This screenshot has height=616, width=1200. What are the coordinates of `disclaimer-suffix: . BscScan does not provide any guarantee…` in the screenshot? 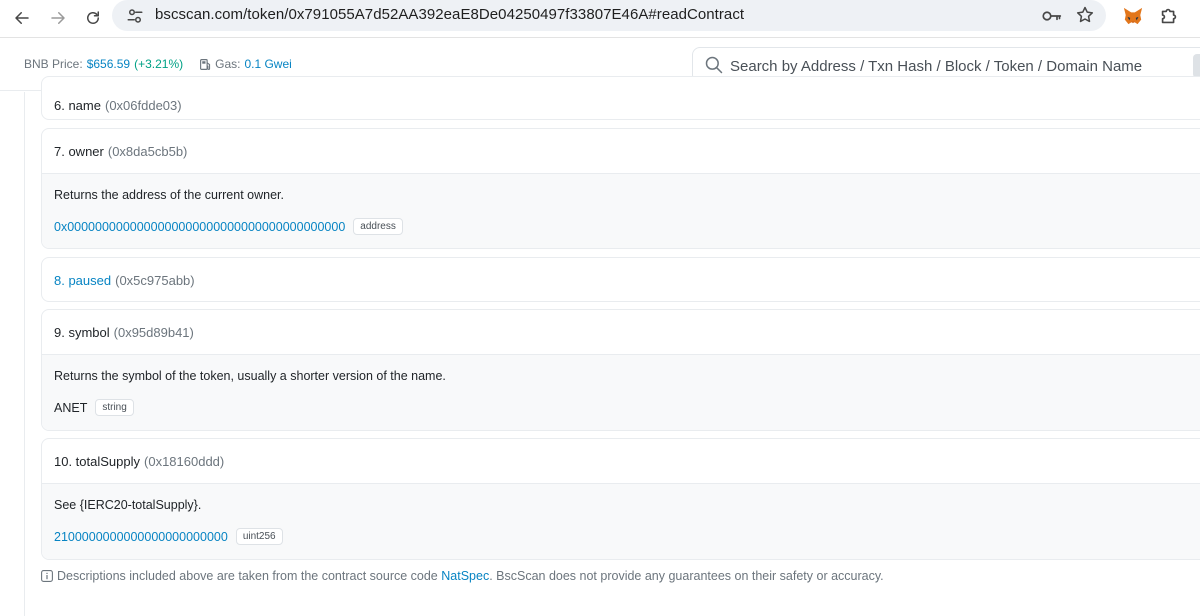 It's located at (686, 576).